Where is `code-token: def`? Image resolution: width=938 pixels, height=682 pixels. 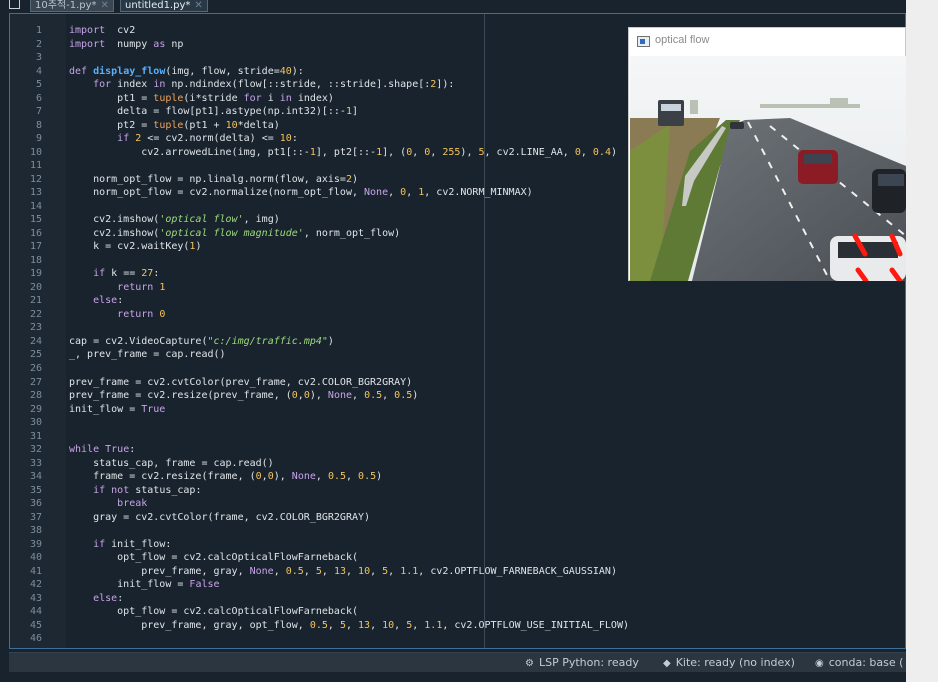 code-token: def is located at coordinates (81, 71).